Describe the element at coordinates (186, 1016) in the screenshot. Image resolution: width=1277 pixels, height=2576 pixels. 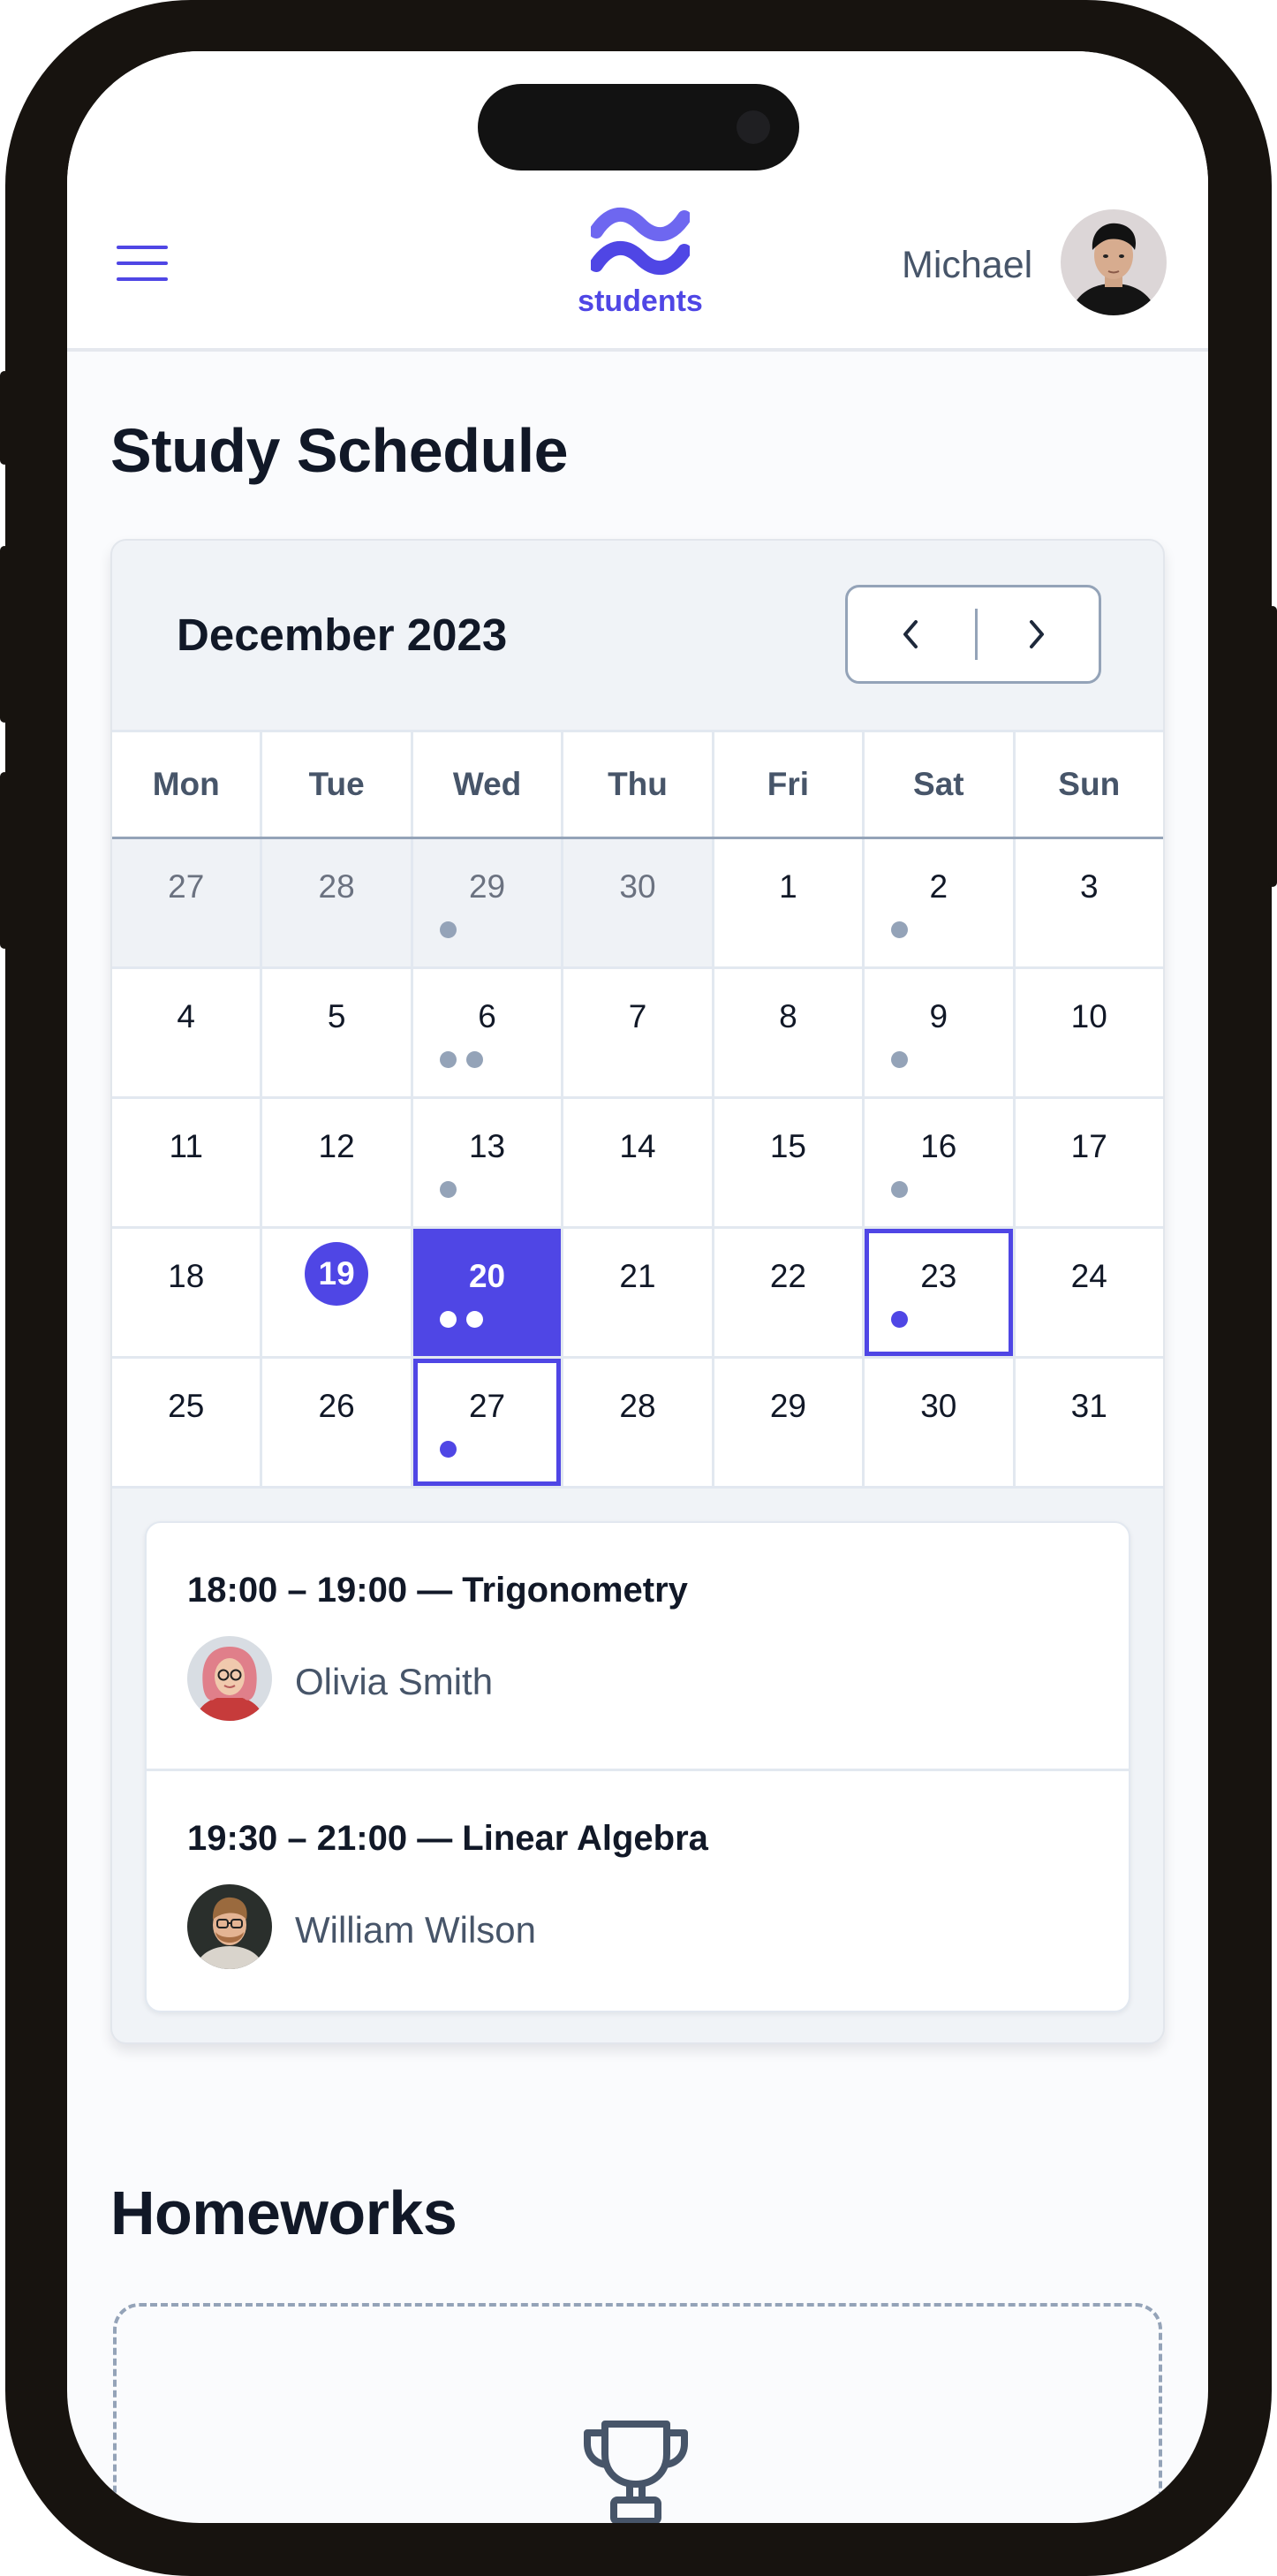
I see `day-number: 4` at that location.